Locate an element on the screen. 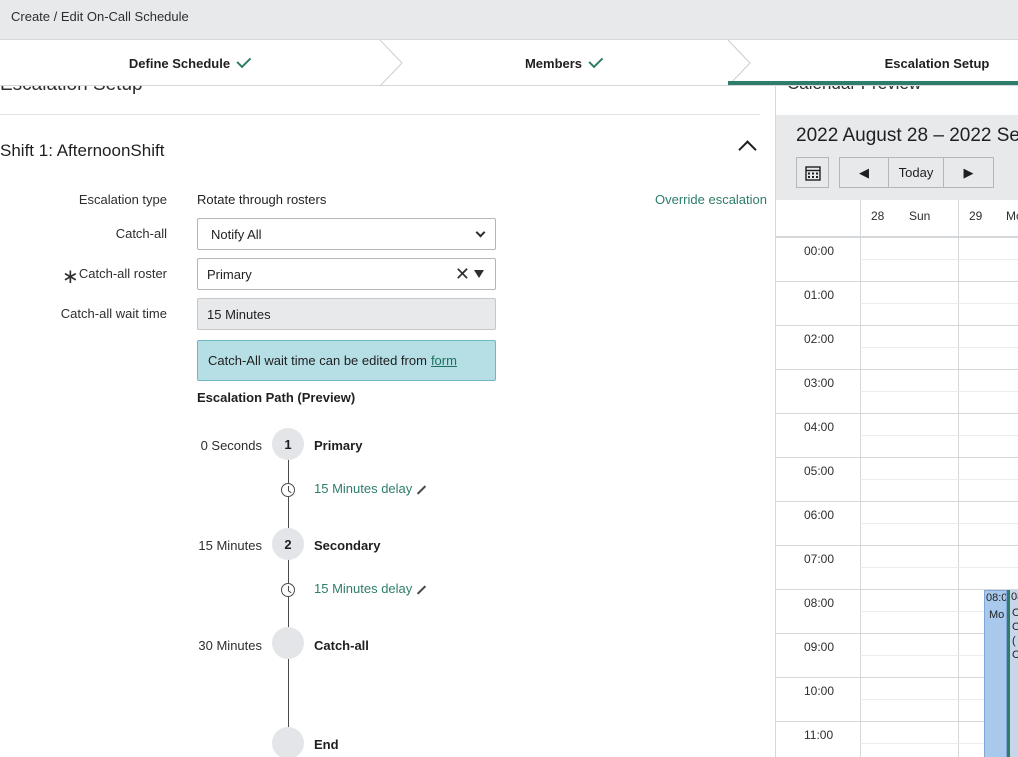 The image size is (1018, 757). clock-icon is located at coordinates (288, 490).